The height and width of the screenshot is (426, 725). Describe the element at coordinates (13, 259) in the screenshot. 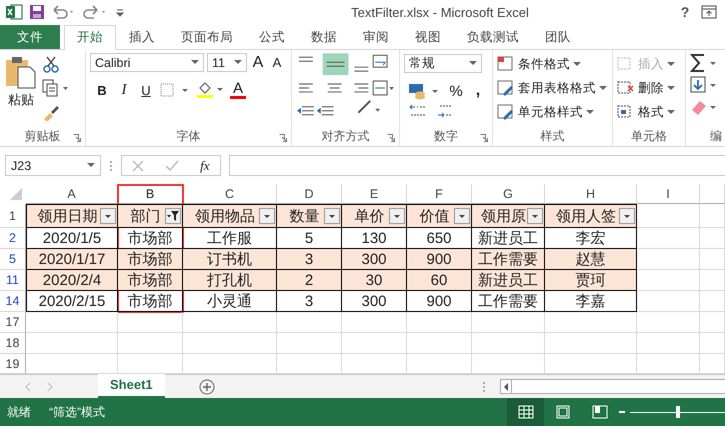

I see `row-header: 5` at that location.